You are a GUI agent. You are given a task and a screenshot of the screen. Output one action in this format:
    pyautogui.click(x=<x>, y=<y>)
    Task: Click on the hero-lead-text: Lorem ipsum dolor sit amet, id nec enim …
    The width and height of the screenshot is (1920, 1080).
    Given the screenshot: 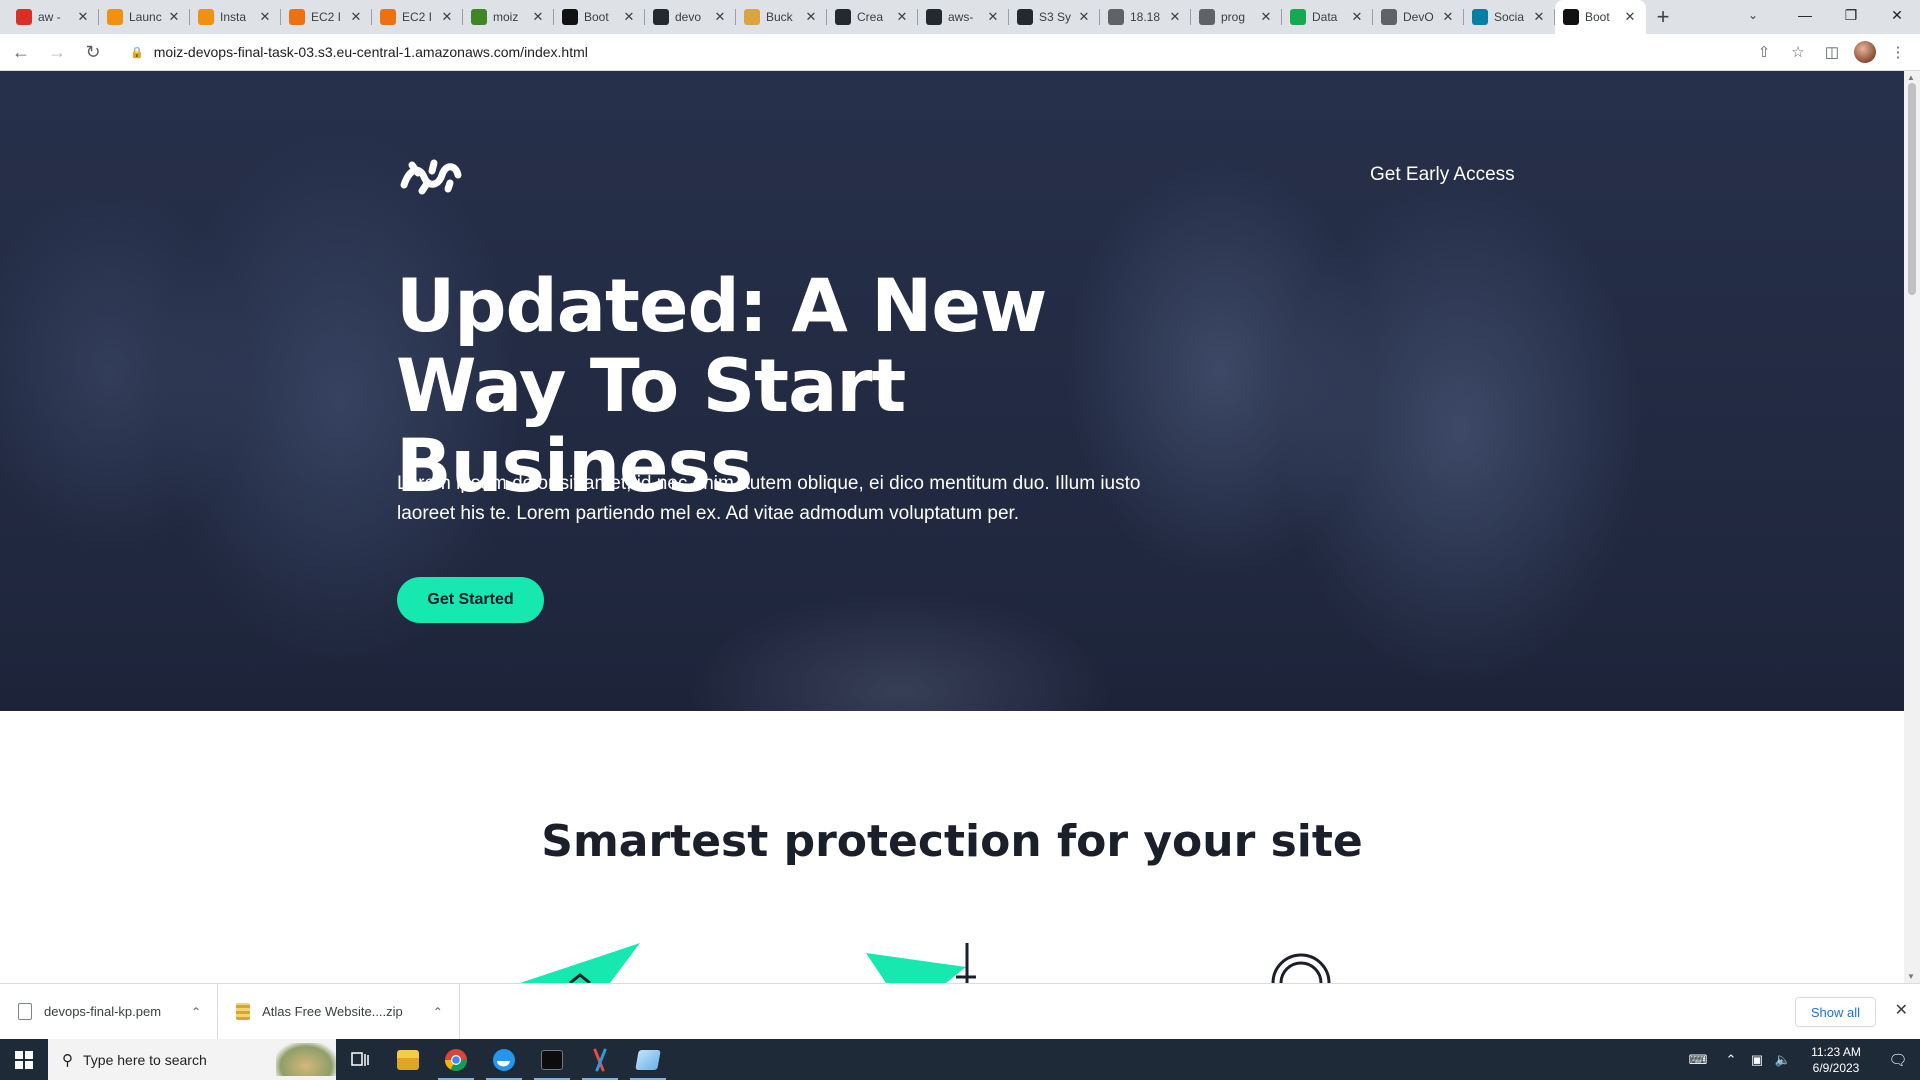 What is the action you would take?
    pyautogui.click(x=769, y=498)
    